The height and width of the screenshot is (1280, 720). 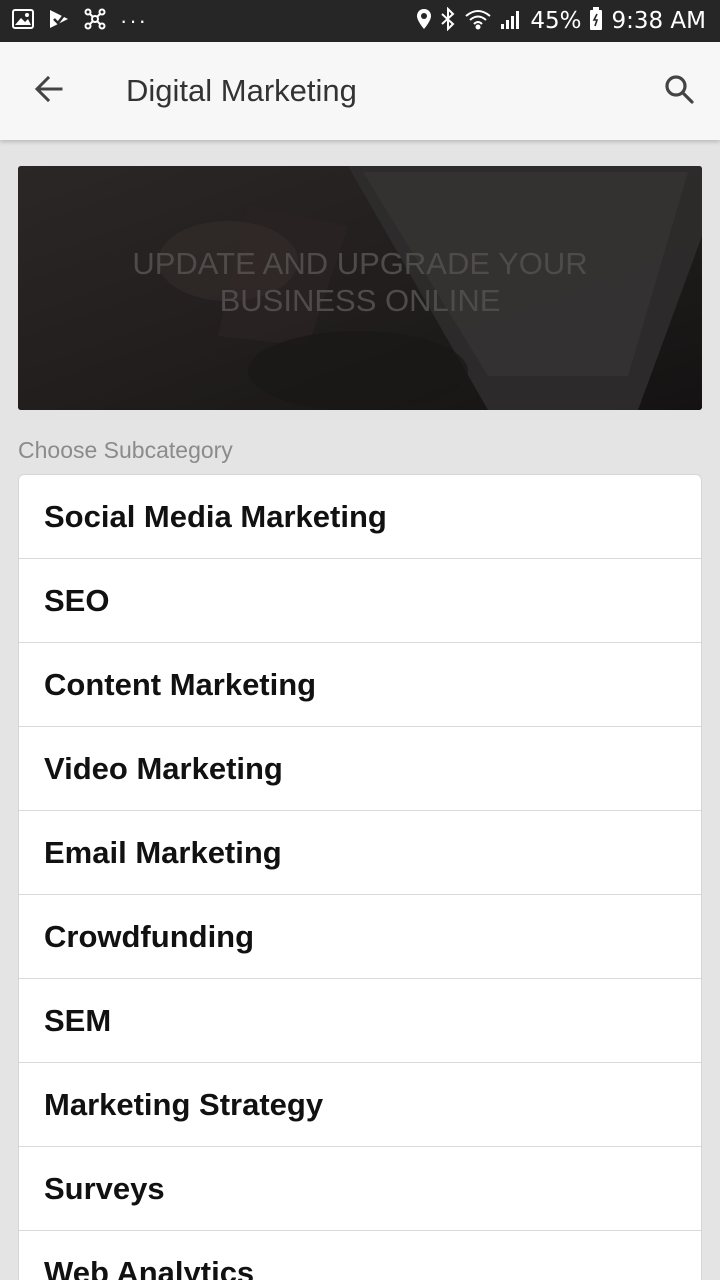 What do you see at coordinates (360, 769) in the screenshot?
I see `subcategory-item-video-marketing: Video Marketing` at bounding box center [360, 769].